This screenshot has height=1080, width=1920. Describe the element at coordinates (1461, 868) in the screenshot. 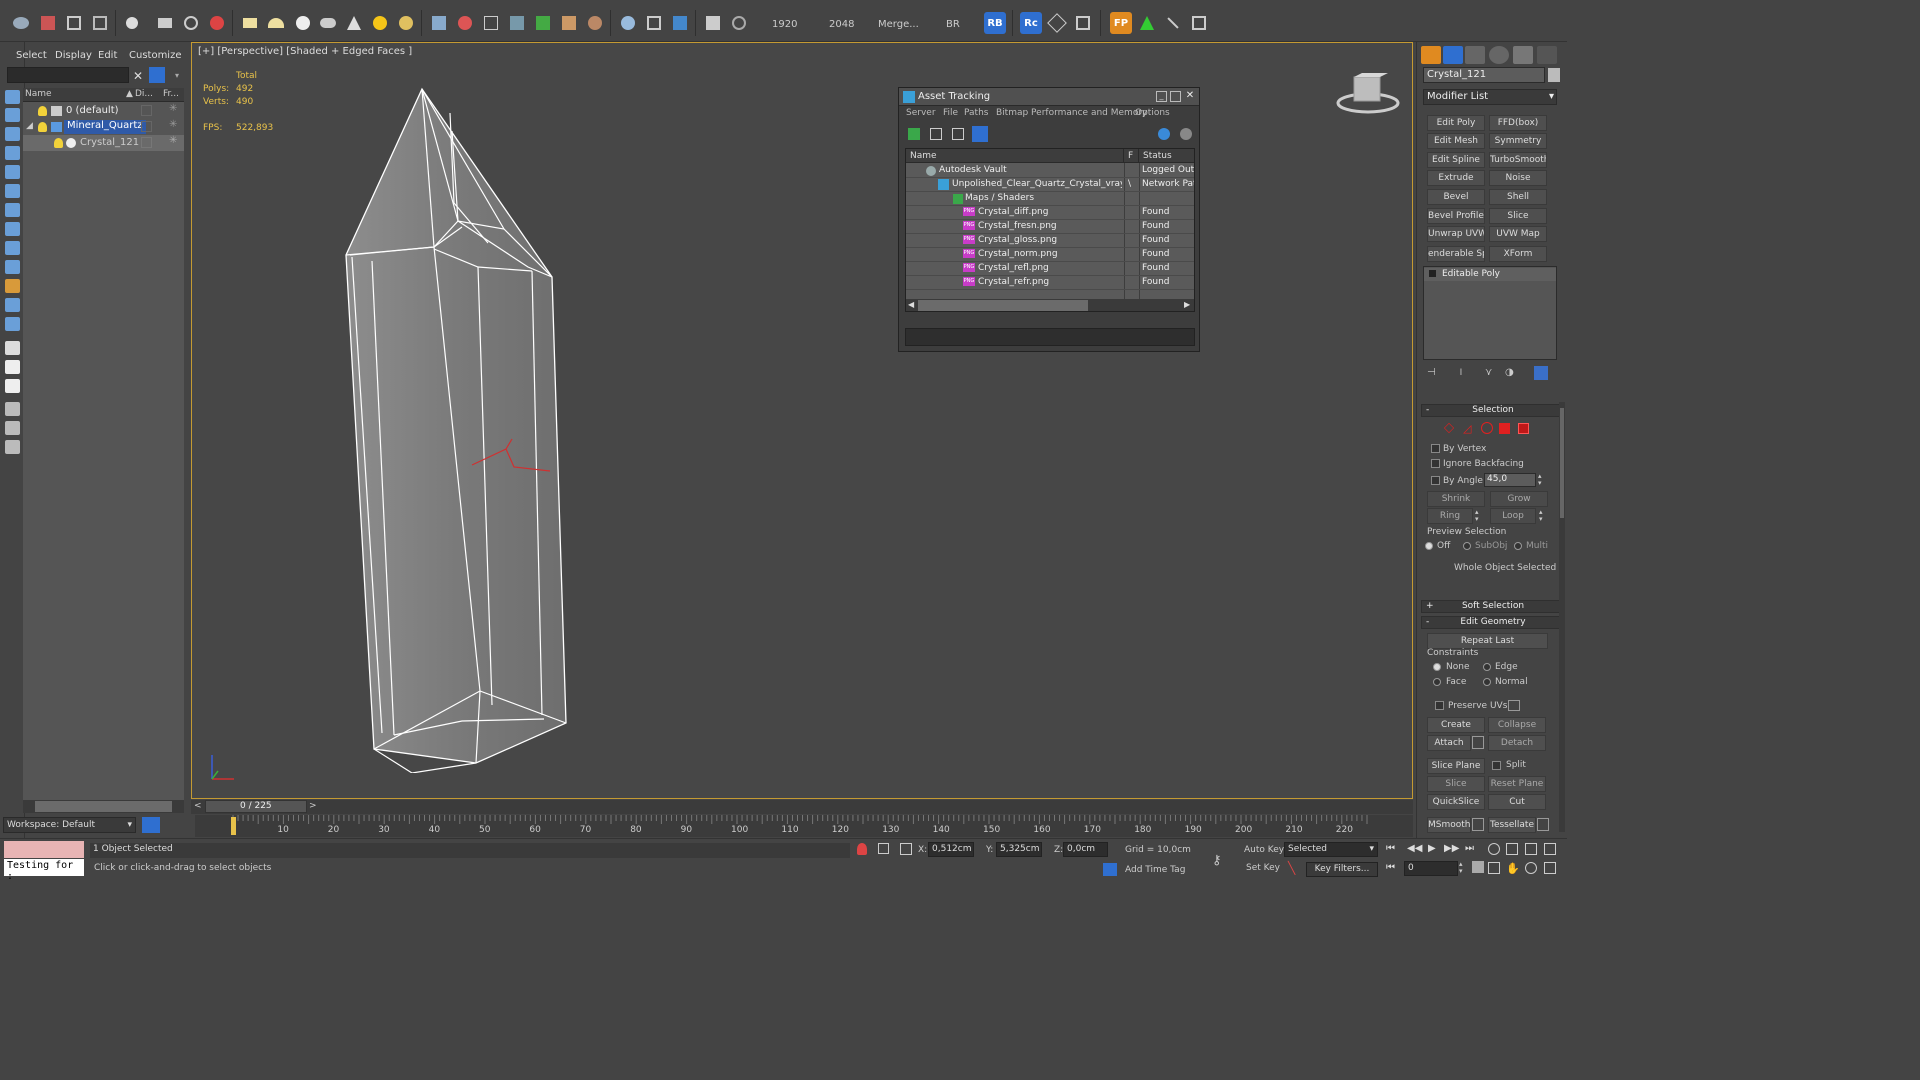

I see `frame-spinner-icon: ▴ ▾` at that location.